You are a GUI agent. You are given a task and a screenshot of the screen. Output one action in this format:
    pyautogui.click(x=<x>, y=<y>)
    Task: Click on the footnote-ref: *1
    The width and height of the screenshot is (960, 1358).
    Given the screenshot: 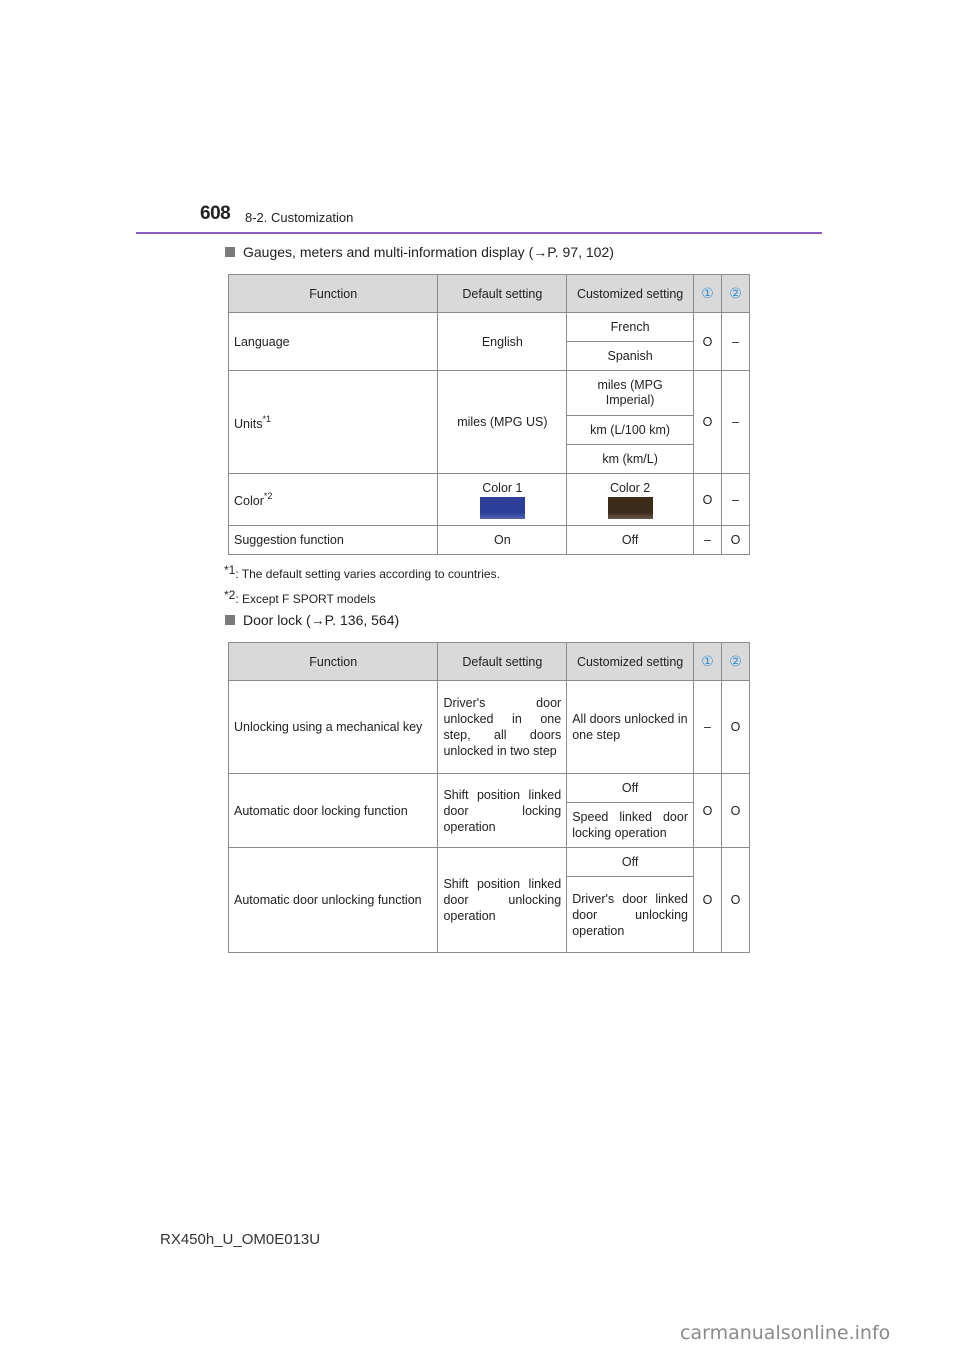 What is the action you would take?
    pyautogui.click(x=266, y=418)
    